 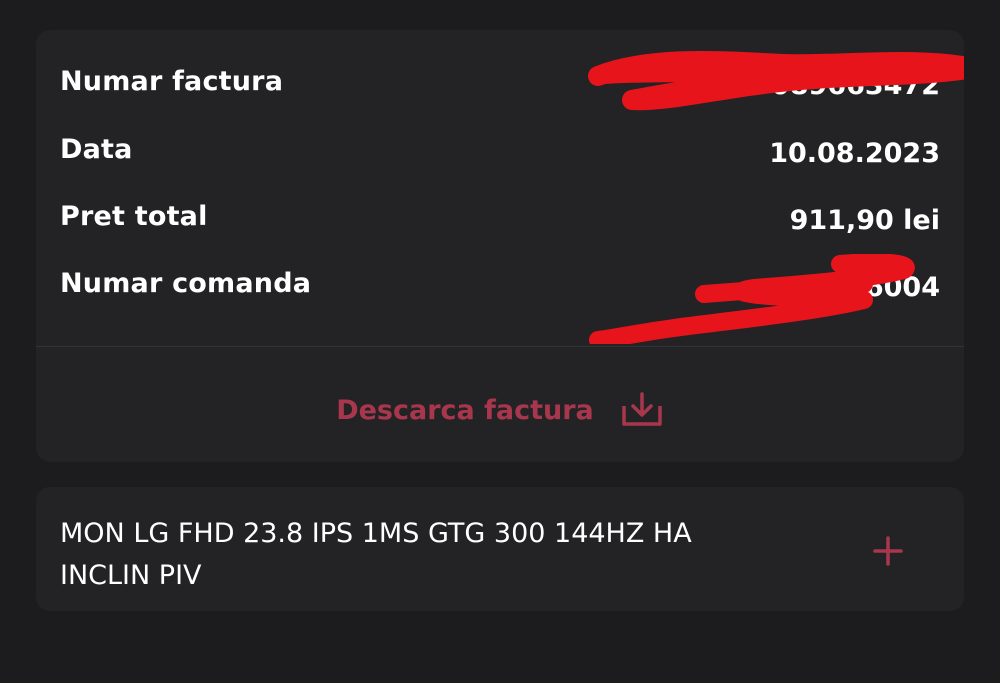 I want to click on order-number-label: Numar comanda, so click(x=186, y=283).